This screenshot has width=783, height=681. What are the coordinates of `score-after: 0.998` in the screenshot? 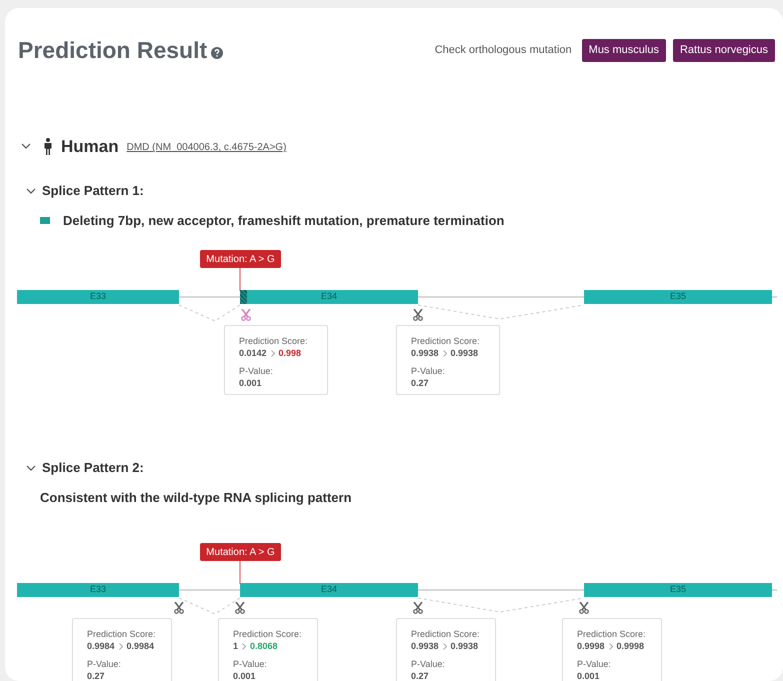 It's located at (290, 353).